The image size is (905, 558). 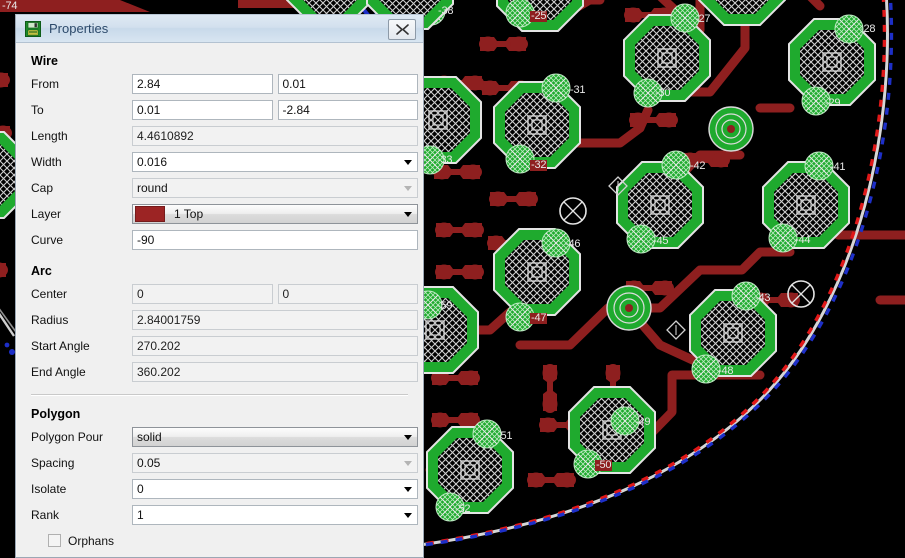 What do you see at coordinates (663, 93) in the screenshot?
I see `pcb-pad-label: -30` at bounding box center [663, 93].